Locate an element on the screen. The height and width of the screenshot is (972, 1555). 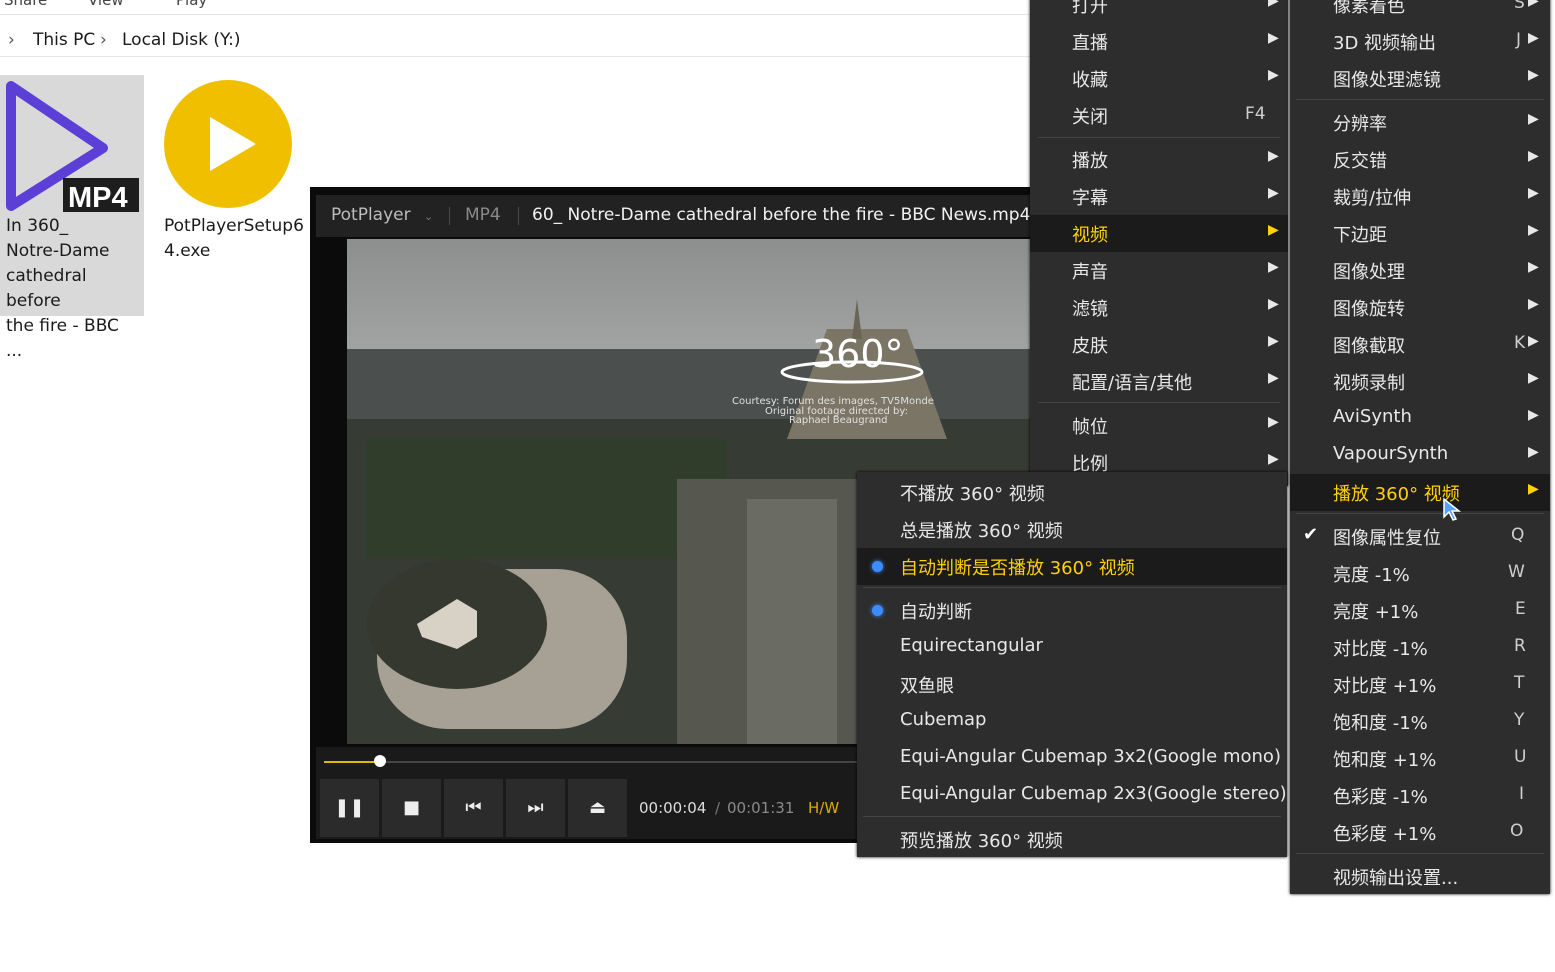
stop-icon: ■ is located at coordinates (411, 807).